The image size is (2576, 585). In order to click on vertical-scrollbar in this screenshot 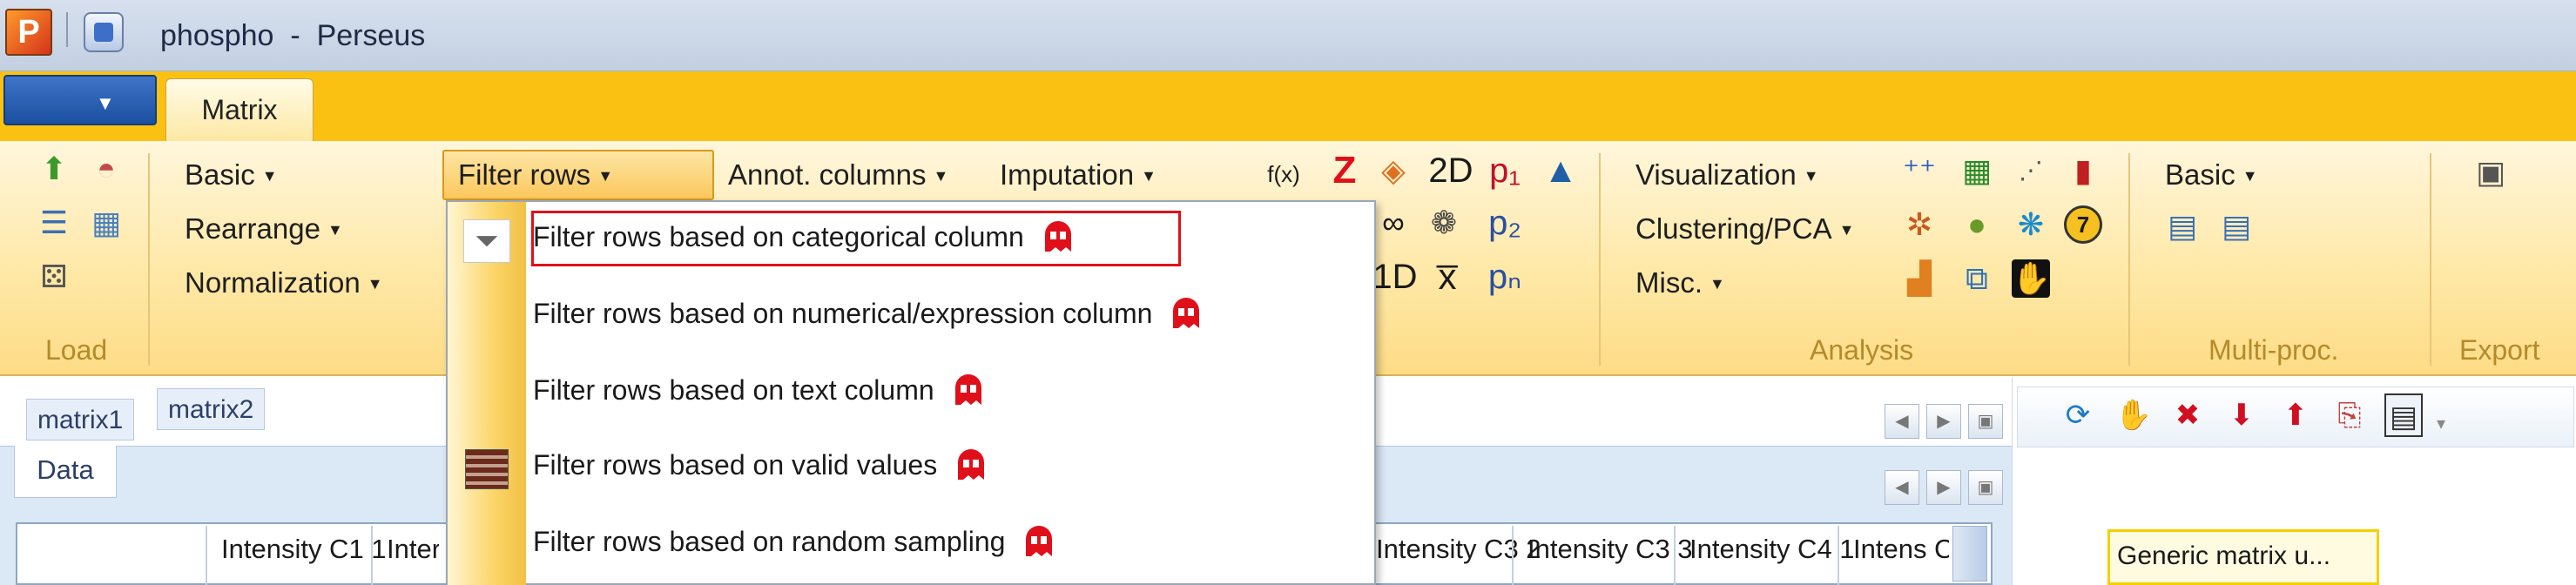, I will do `click(1970, 554)`.